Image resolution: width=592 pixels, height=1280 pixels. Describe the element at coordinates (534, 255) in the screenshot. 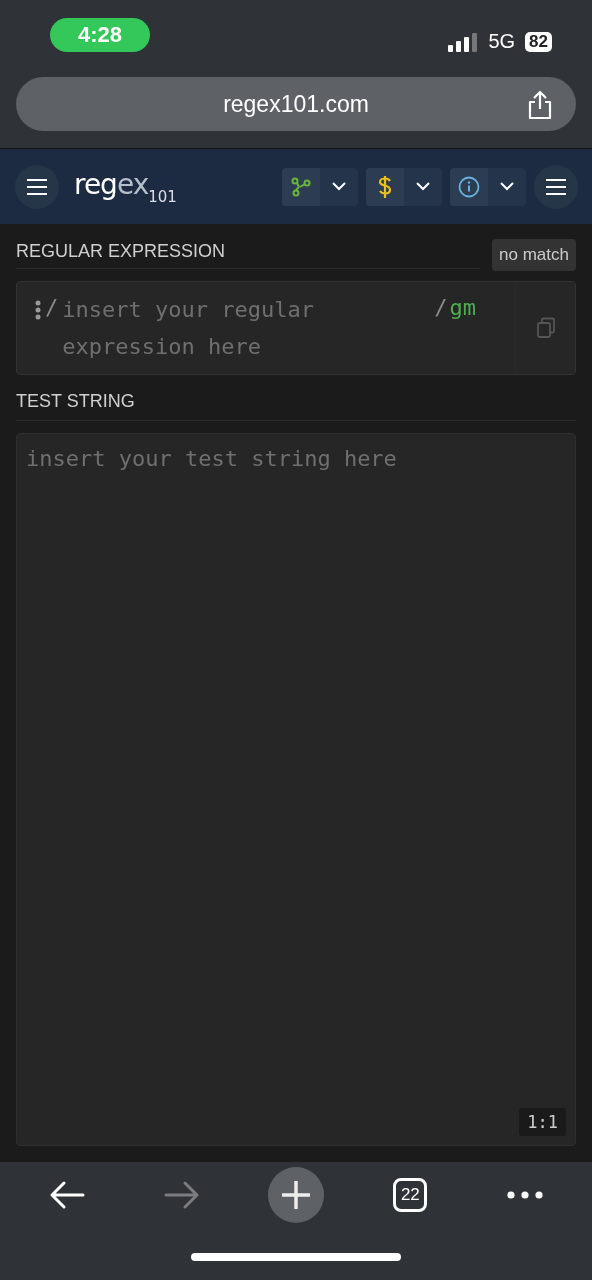

I see `match-status: no match` at that location.